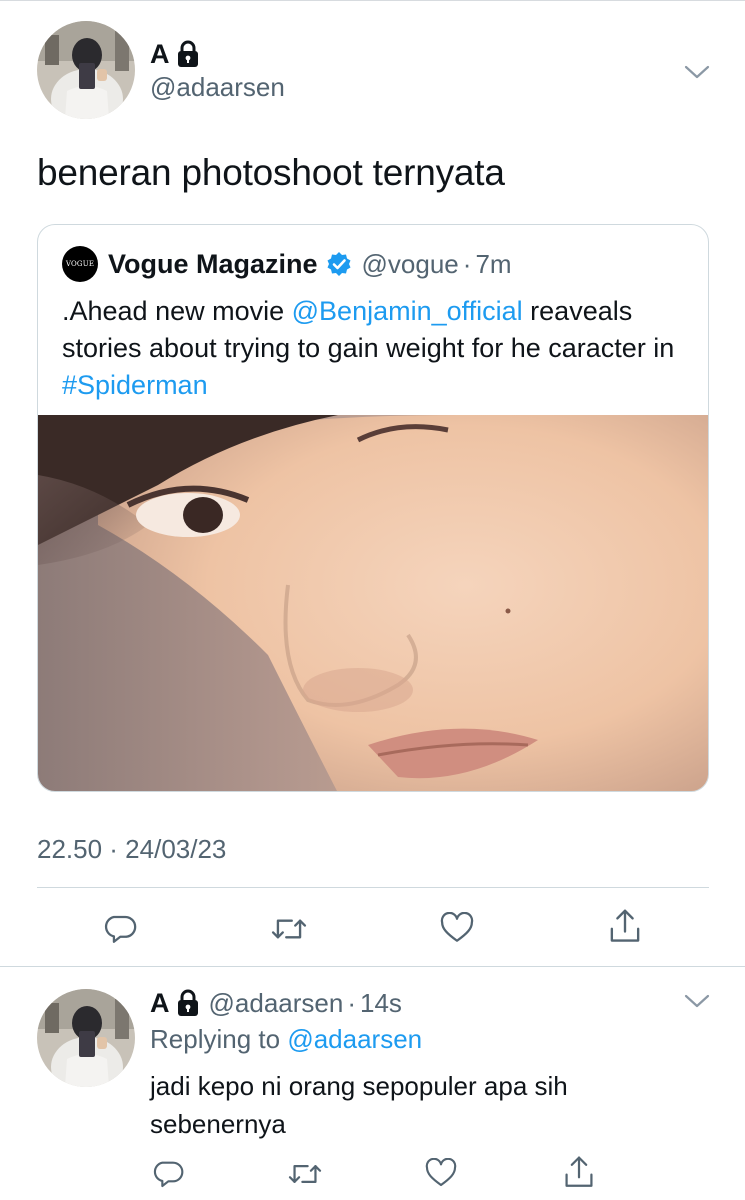 The image size is (745, 1200). Describe the element at coordinates (80, 264) in the screenshot. I see `quote-avatar: VOGUE` at that location.